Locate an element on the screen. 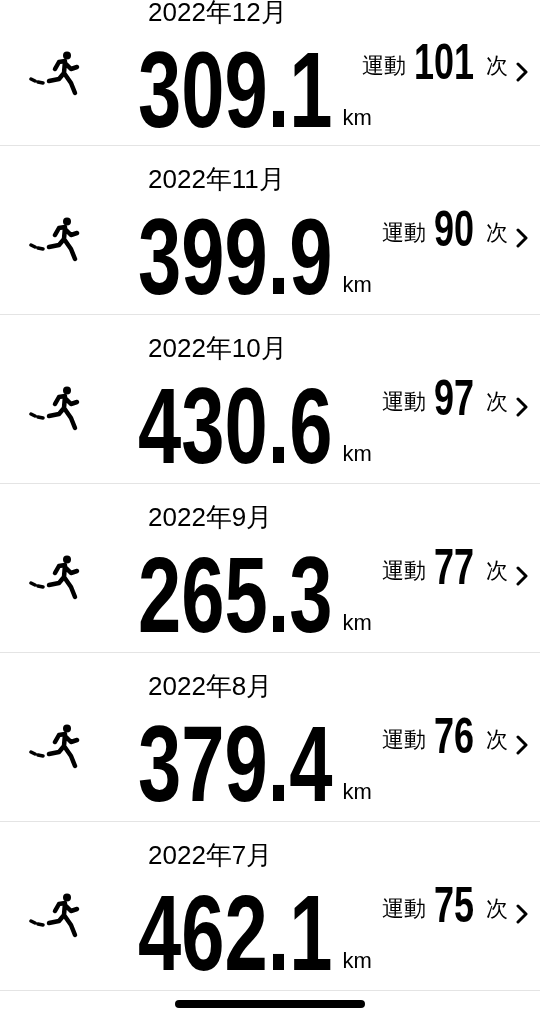 This screenshot has height=1024, width=540. month-label: 2022年10月 is located at coordinates (218, 348).